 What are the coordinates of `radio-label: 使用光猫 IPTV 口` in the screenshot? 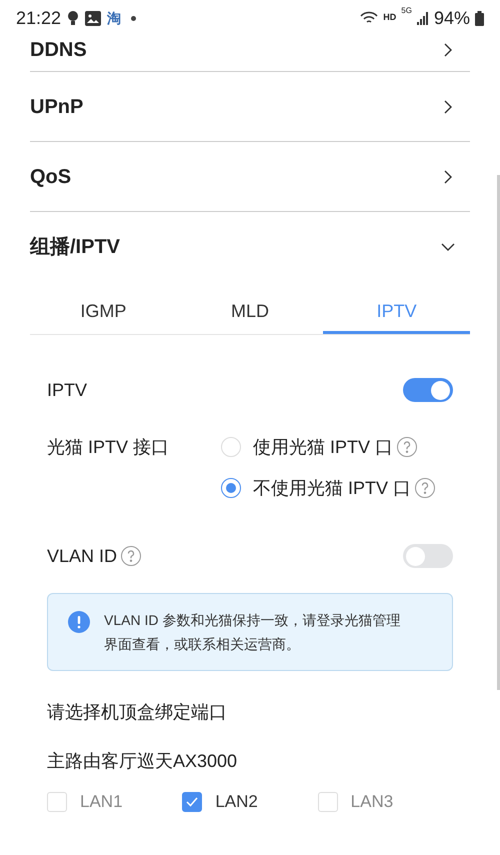 It's located at (323, 447).